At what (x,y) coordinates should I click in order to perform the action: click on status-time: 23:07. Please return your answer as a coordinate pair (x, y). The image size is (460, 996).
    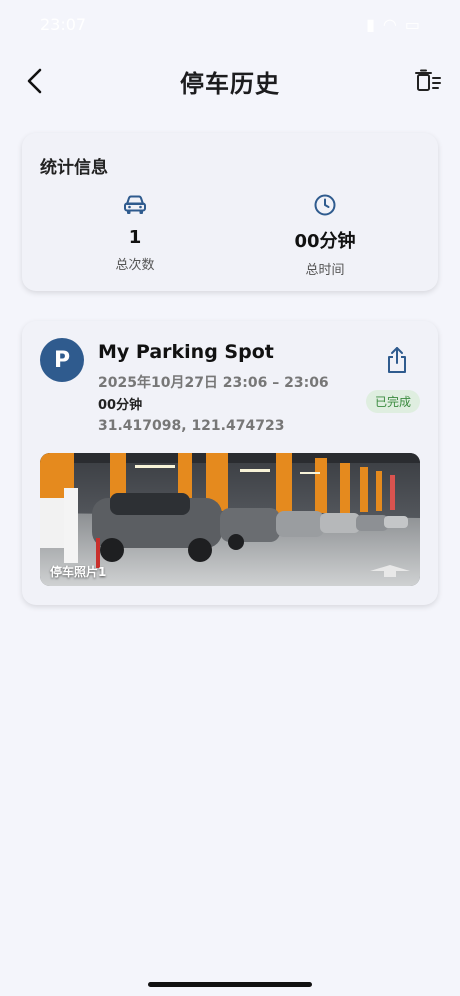
    Looking at the image, I should click on (63, 24).